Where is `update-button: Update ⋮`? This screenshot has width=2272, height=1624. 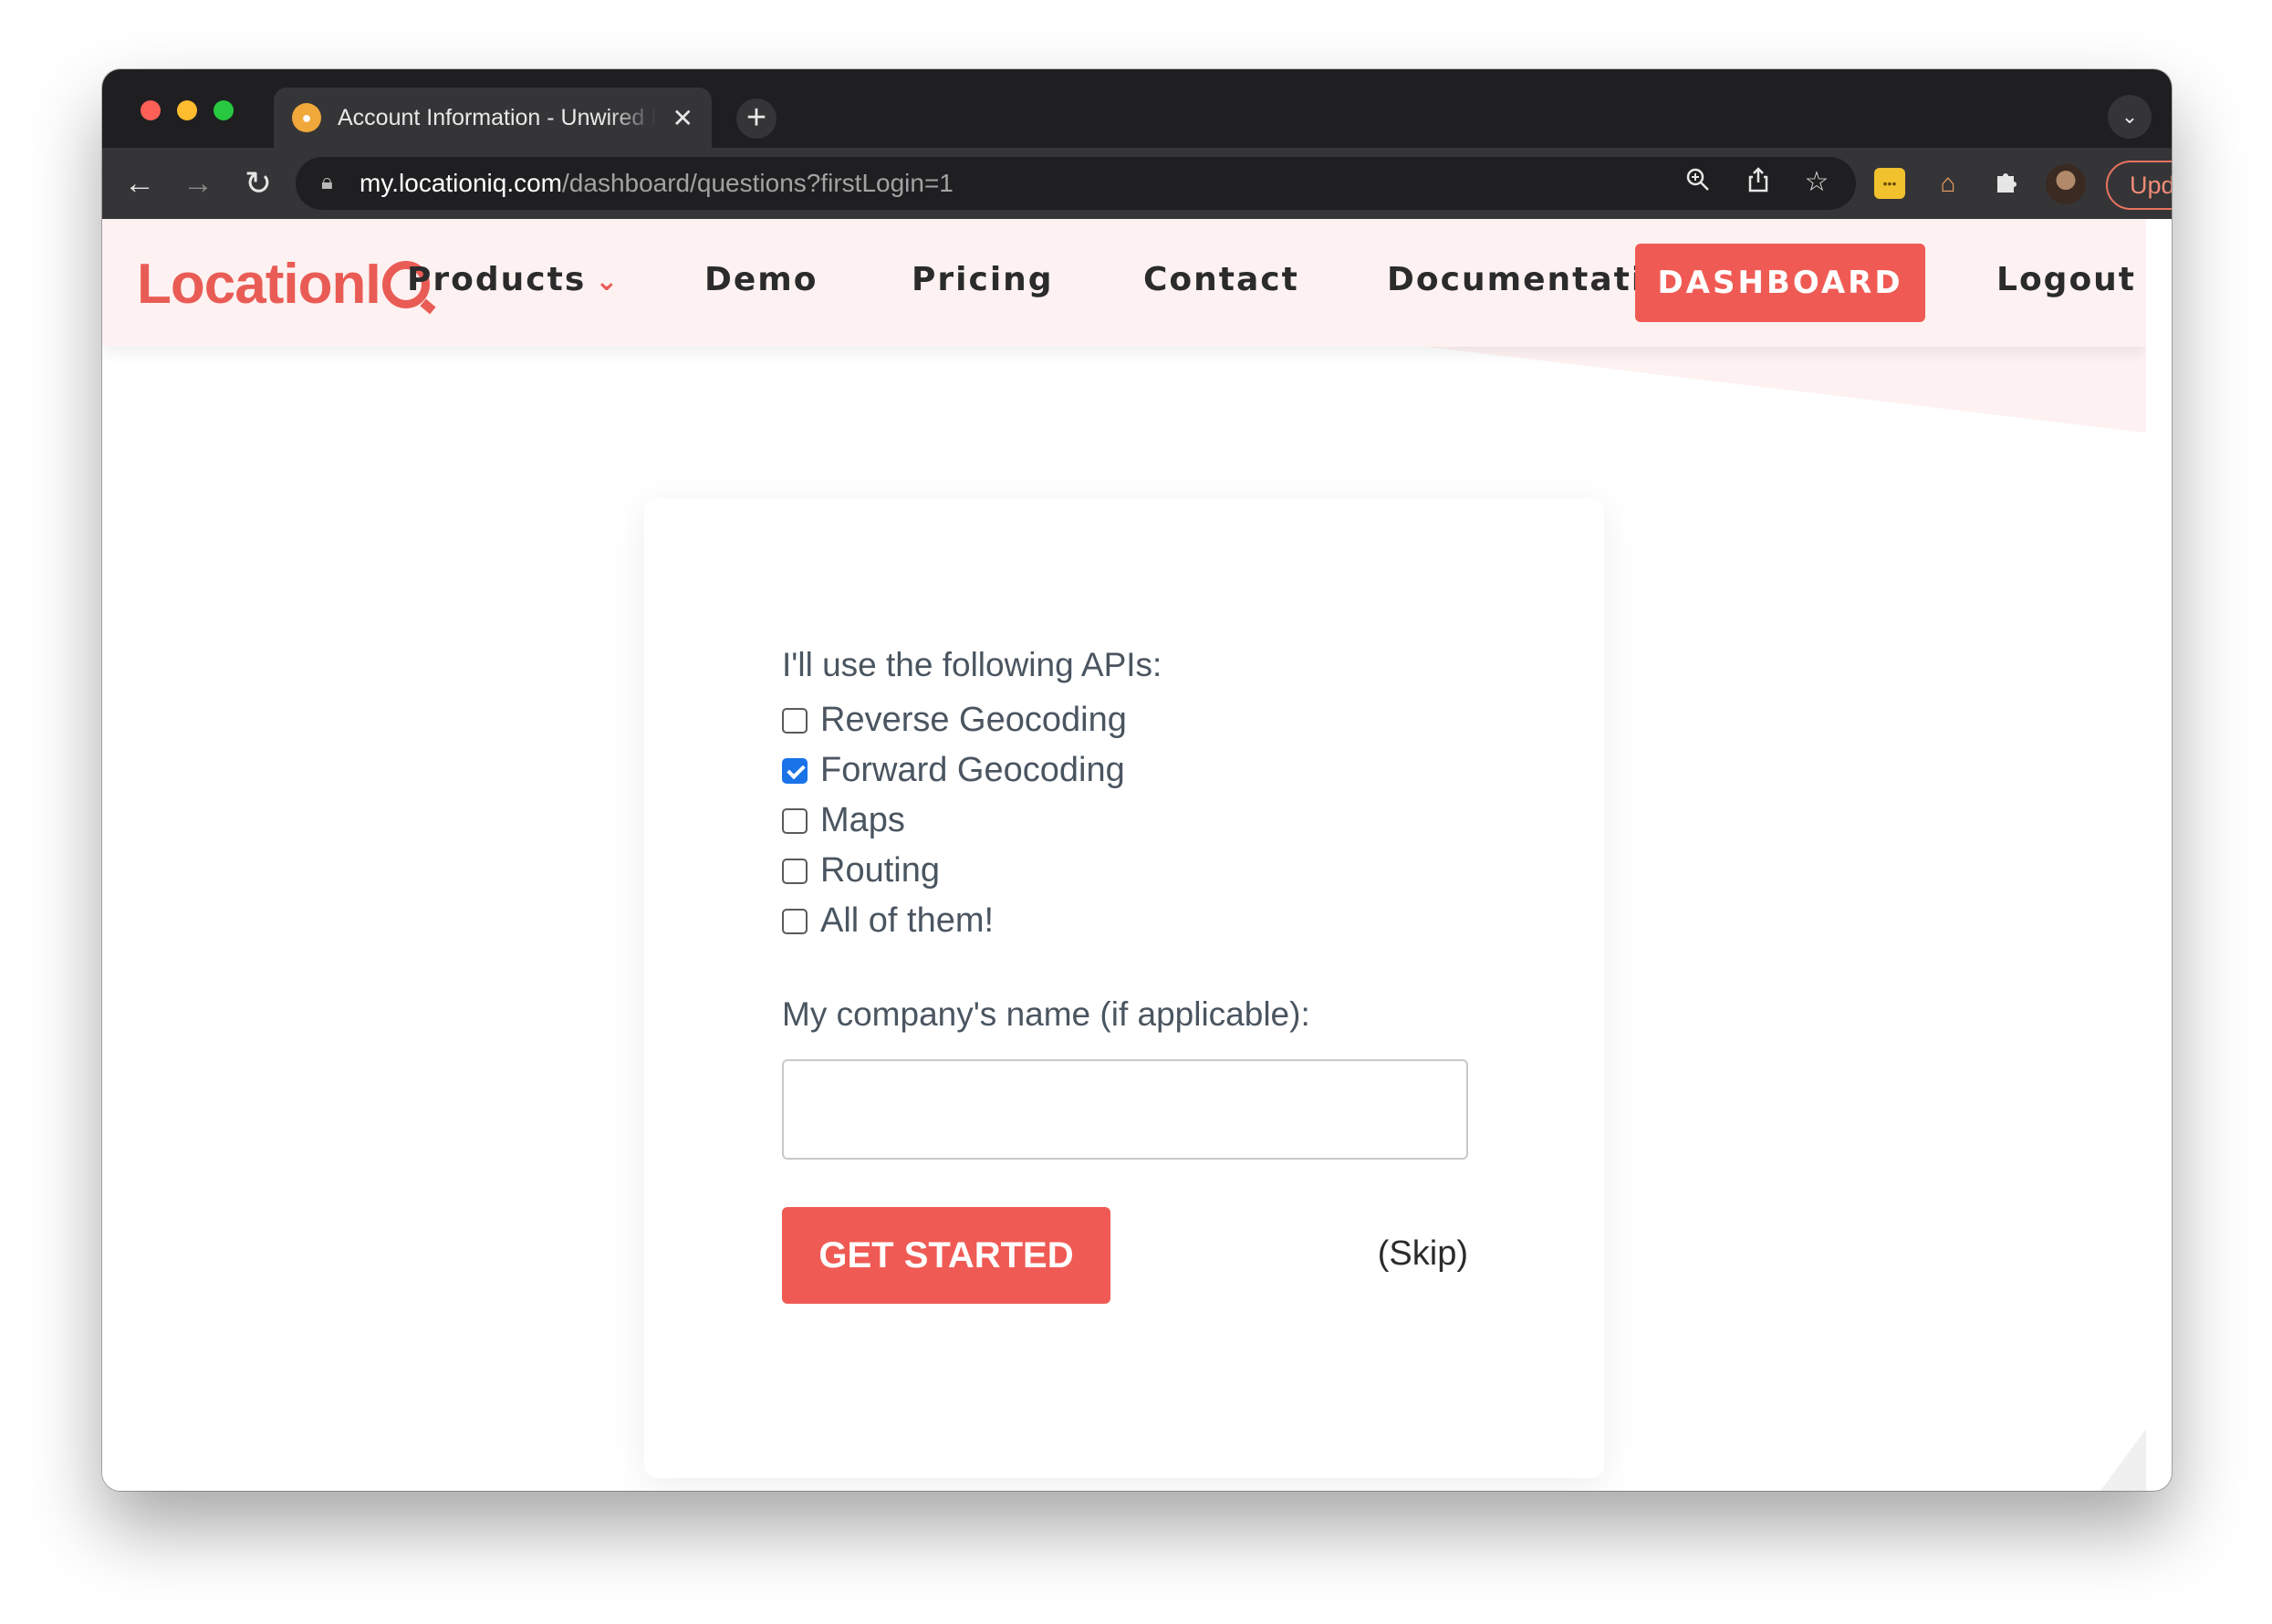 update-button: Update ⋮ is located at coordinates (2139, 185).